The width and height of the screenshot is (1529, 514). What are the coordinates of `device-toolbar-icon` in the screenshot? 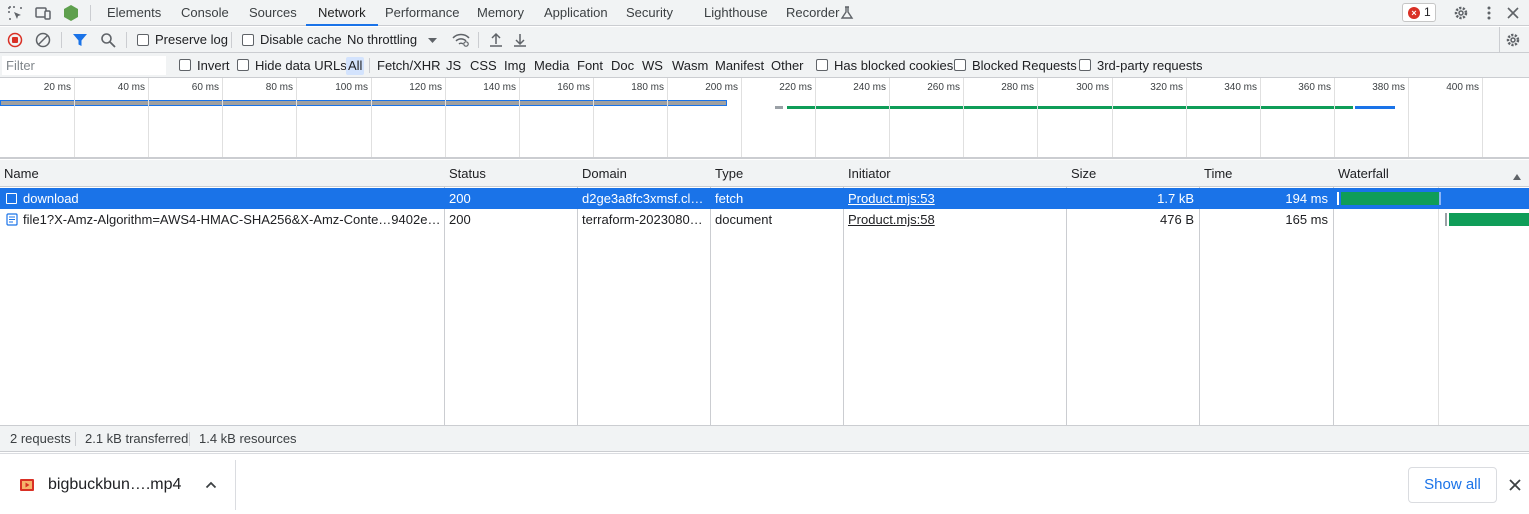 It's located at (43, 13).